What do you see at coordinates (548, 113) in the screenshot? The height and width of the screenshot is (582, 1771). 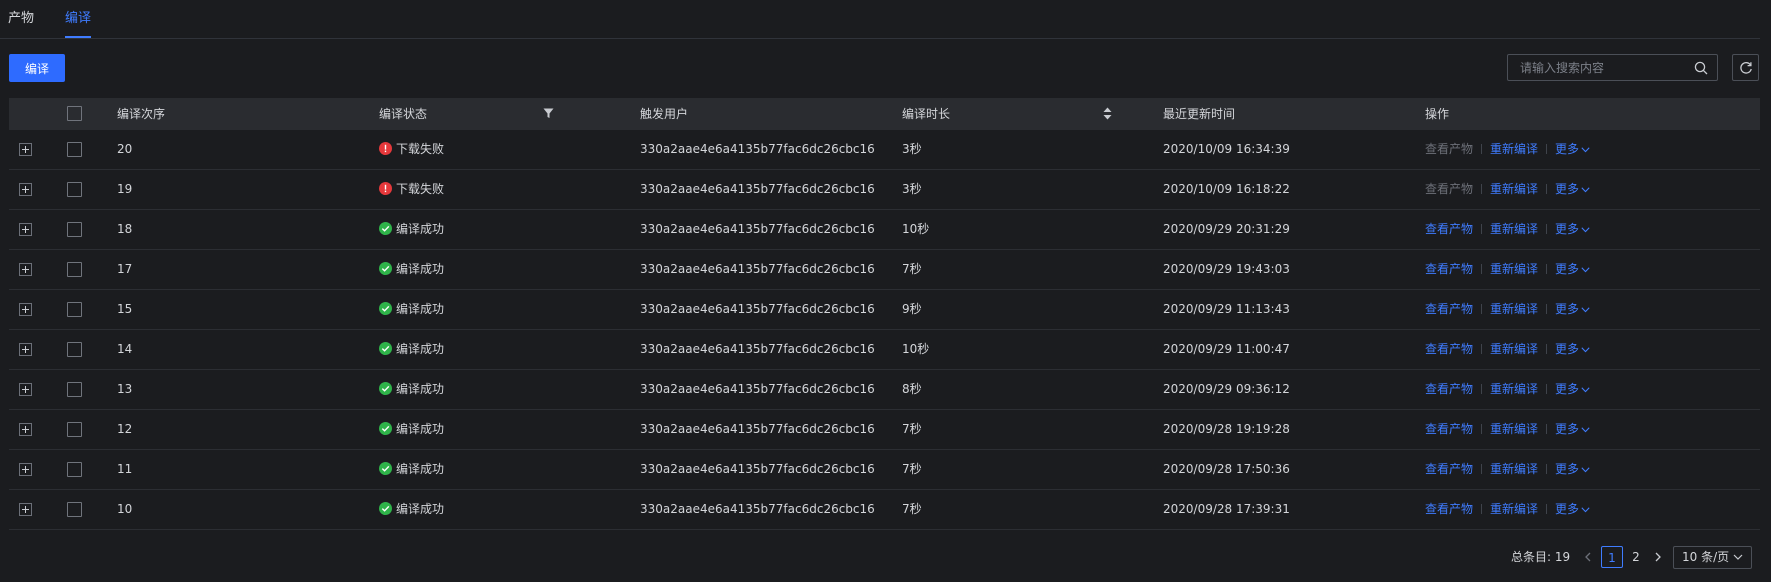 I see `filter-icon` at bounding box center [548, 113].